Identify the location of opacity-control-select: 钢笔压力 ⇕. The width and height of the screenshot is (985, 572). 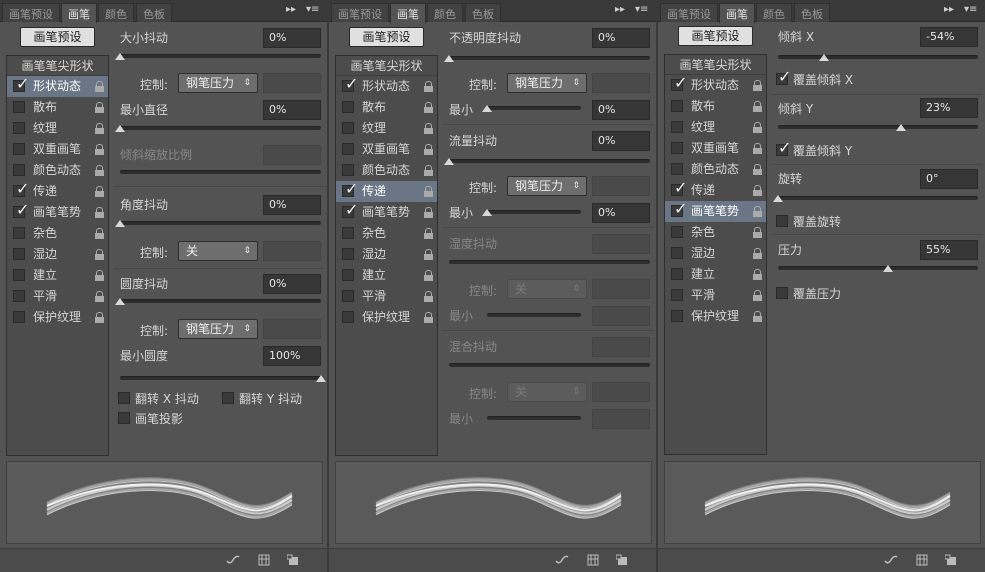
(547, 83).